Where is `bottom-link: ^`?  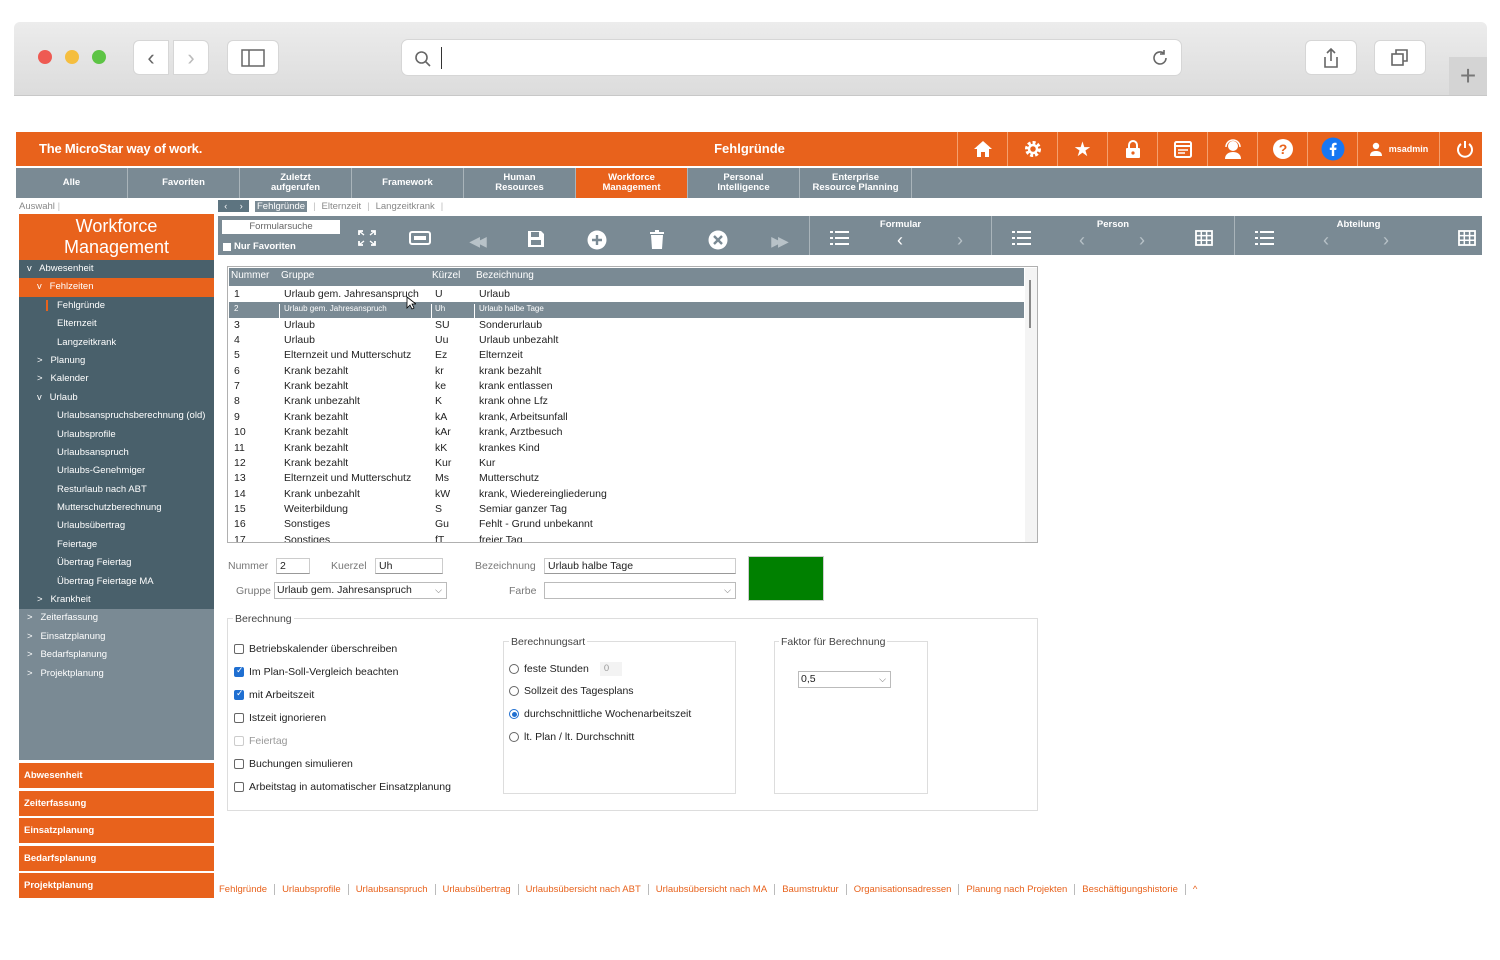 bottom-link: ^ is located at coordinates (1195, 889).